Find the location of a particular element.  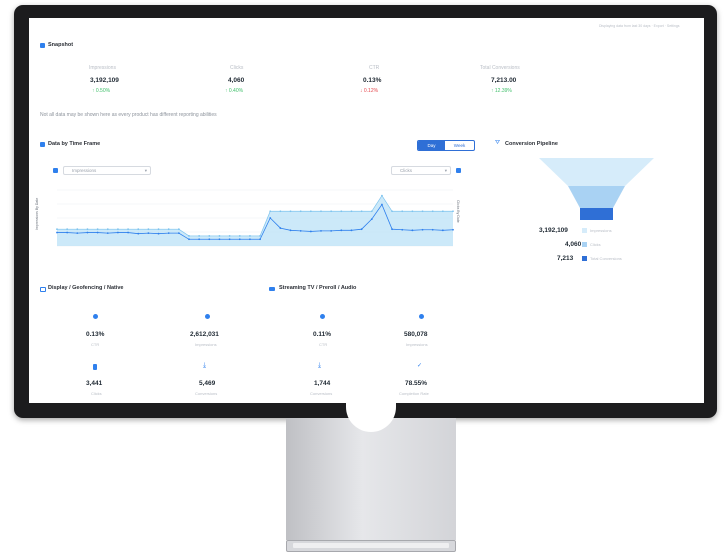

eye-icon is located at coordinates (322, 316).